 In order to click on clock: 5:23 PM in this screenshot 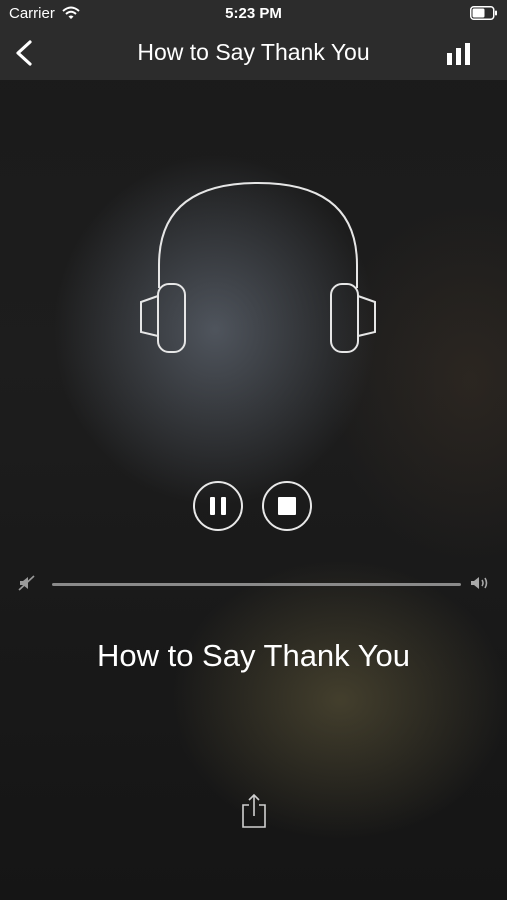, I will do `click(253, 13)`.